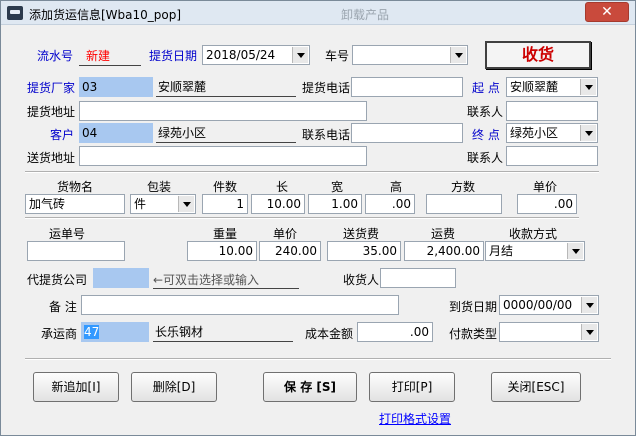 The width and height of the screenshot is (636, 436). What do you see at coordinates (159, 187) in the screenshot?
I see `package-header: 包装` at bounding box center [159, 187].